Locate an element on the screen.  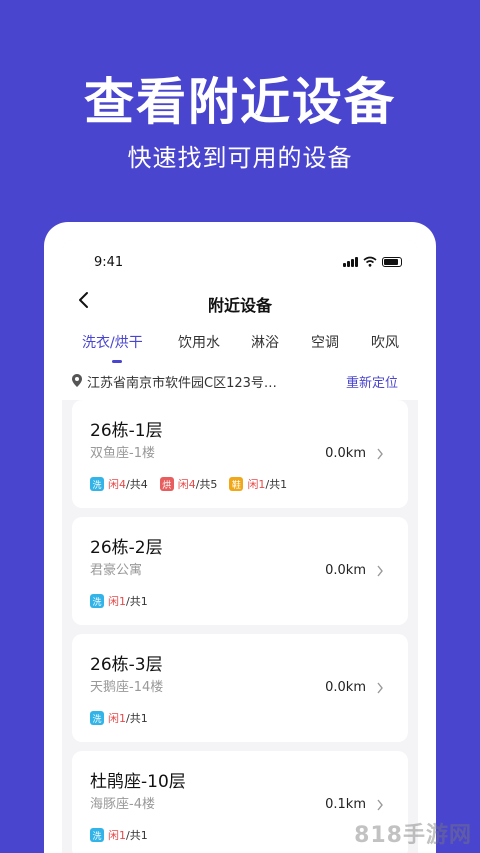
card-name: 26栋-3层 is located at coordinates (126, 665).